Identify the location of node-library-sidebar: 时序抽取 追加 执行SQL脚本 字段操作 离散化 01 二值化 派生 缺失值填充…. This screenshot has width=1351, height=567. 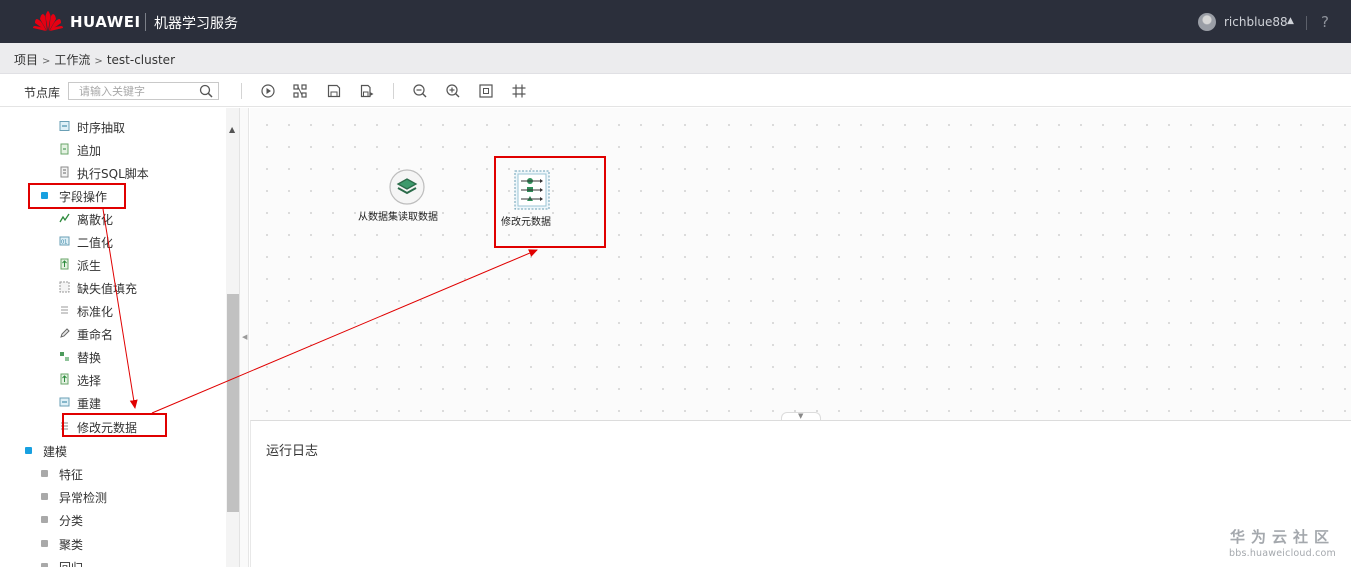
(120, 337).